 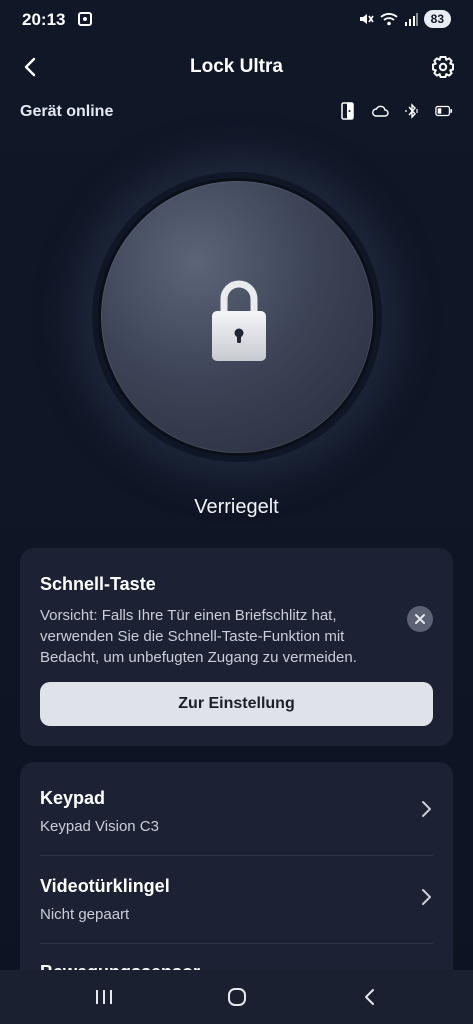 I want to click on screenshot-icon, so click(x=85, y=19).